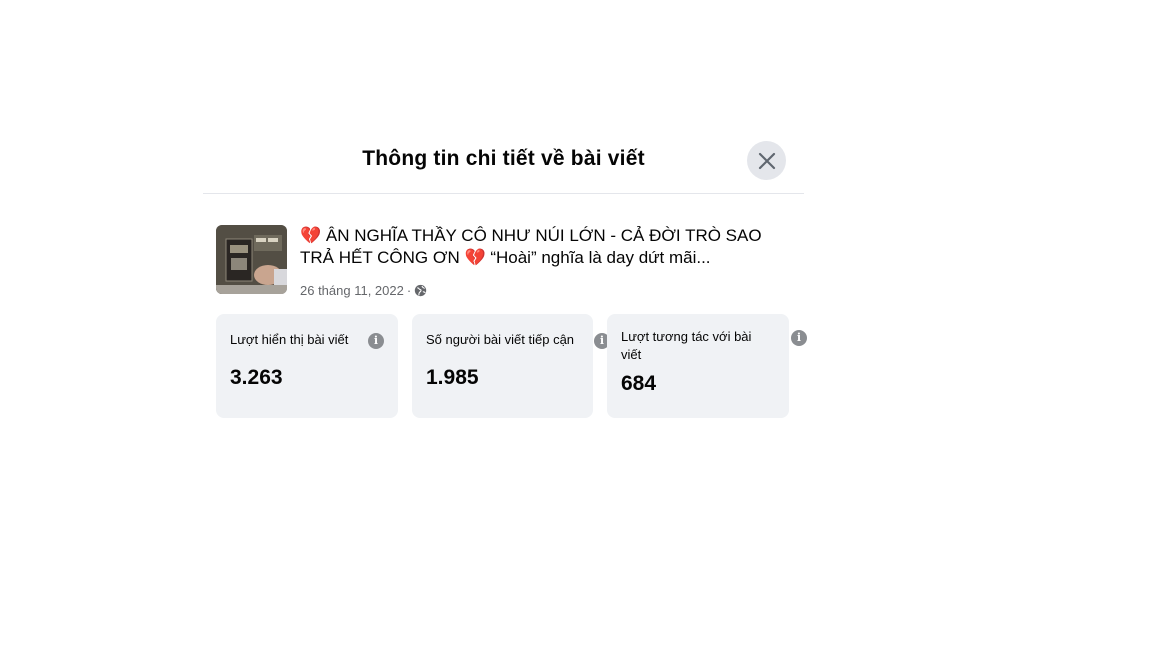 The height and width of the screenshot is (648, 1152). Describe the element at coordinates (503, 158) in the screenshot. I see `dialog-title: Thông tin chi tiết về bài viết` at that location.